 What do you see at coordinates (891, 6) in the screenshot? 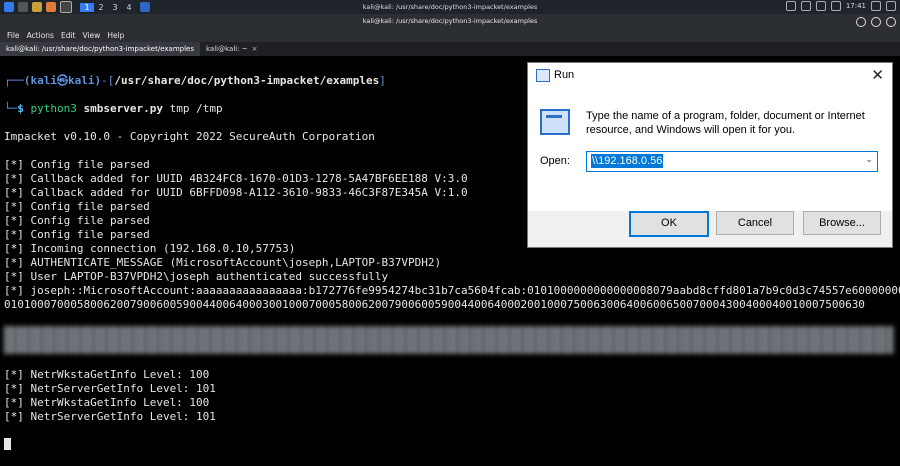
I see `power-icon` at bounding box center [891, 6].